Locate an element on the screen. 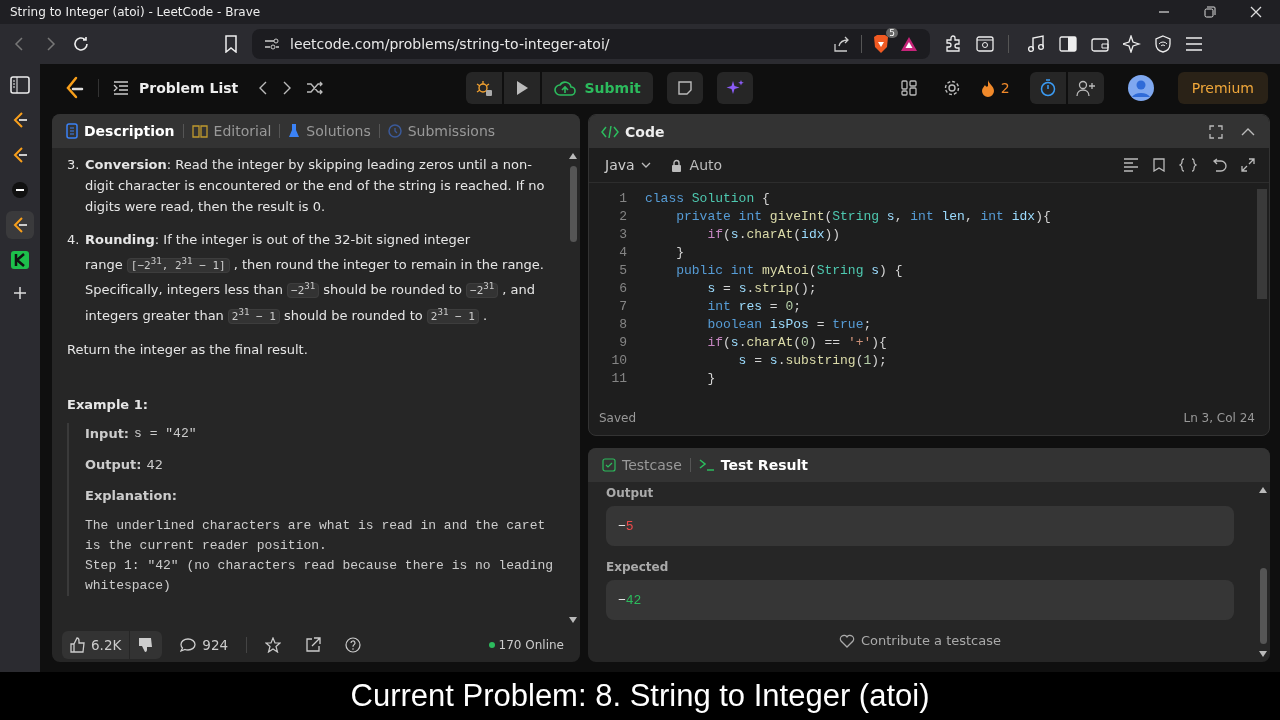 This screenshot has height=720, width=1280. panel-tab: Testcase is located at coordinates (642, 465).